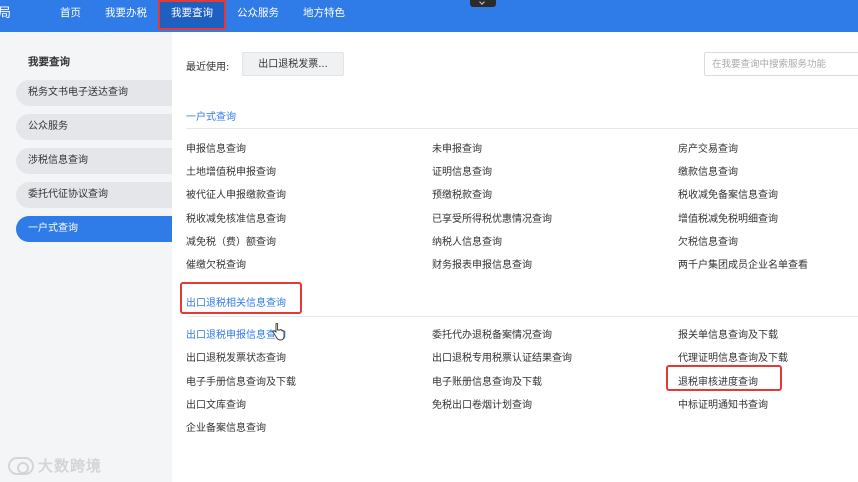  I want to click on query-link: 免税出口卷烟计划查询, so click(482, 403).